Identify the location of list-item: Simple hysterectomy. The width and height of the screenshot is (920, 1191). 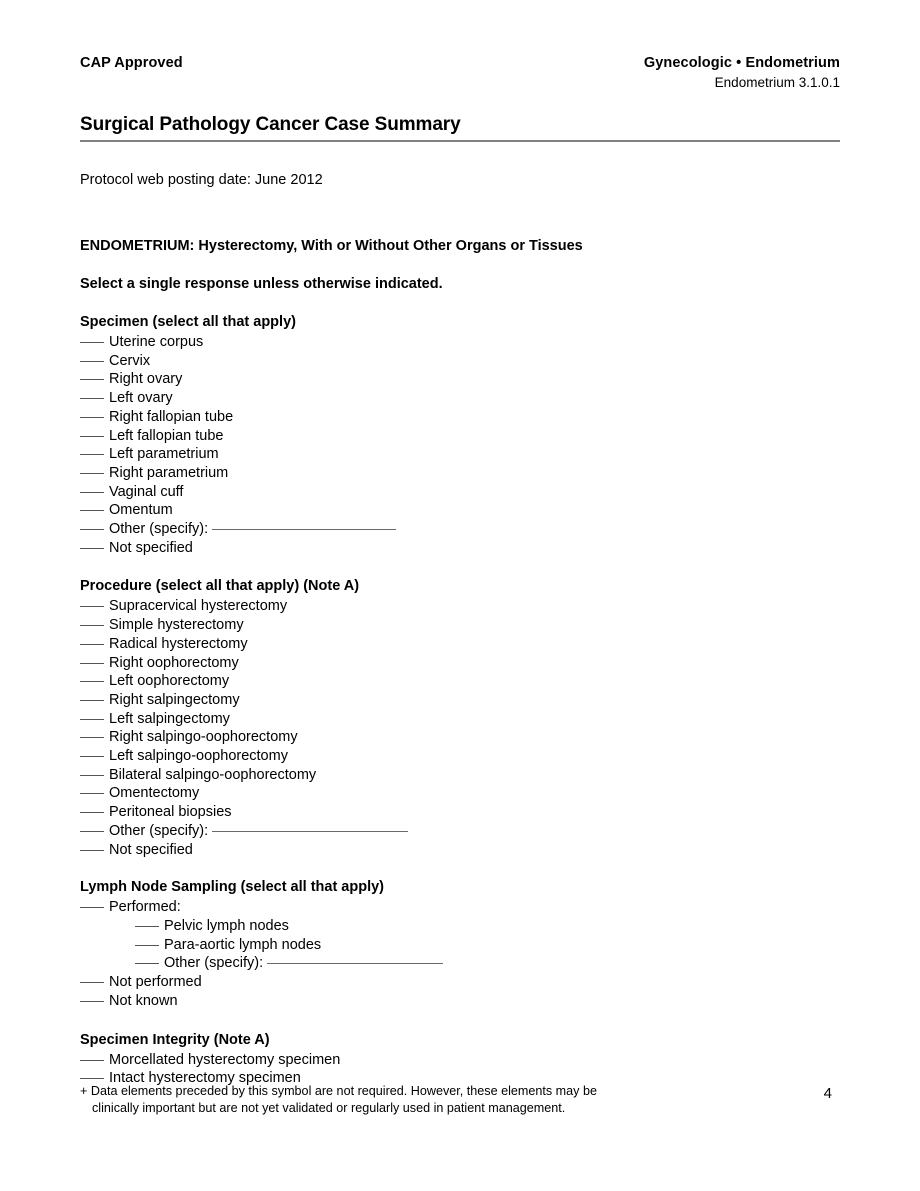
(460, 625).